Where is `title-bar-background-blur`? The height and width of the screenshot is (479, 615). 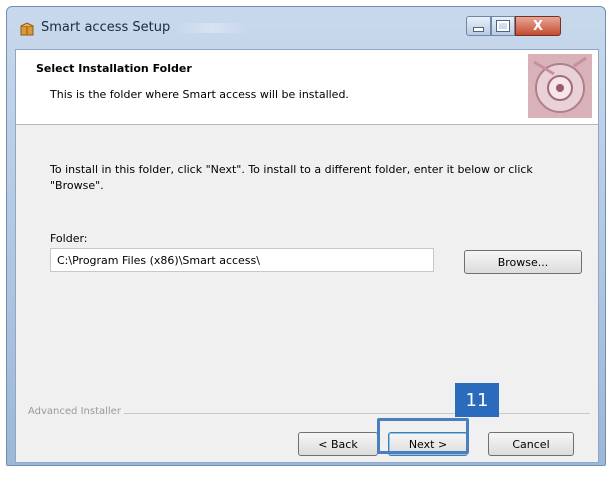
title-bar-background-blur is located at coordinates (212, 28).